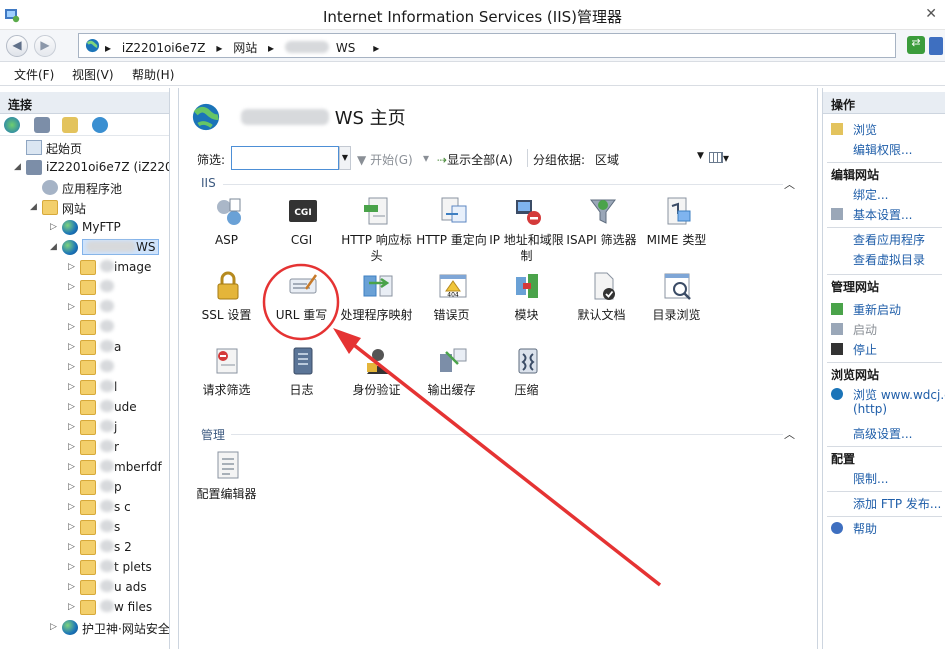 The height and width of the screenshot is (649, 945). What do you see at coordinates (676, 307) in the screenshot?
I see `feature-directory-browsing: 目录浏览` at bounding box center [676, 307].